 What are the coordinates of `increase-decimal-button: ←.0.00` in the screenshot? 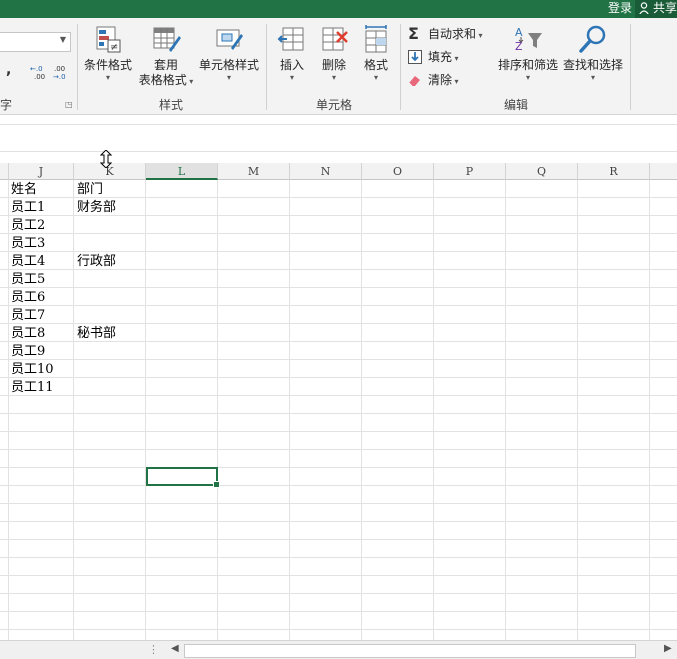 It's located at (39, 72).